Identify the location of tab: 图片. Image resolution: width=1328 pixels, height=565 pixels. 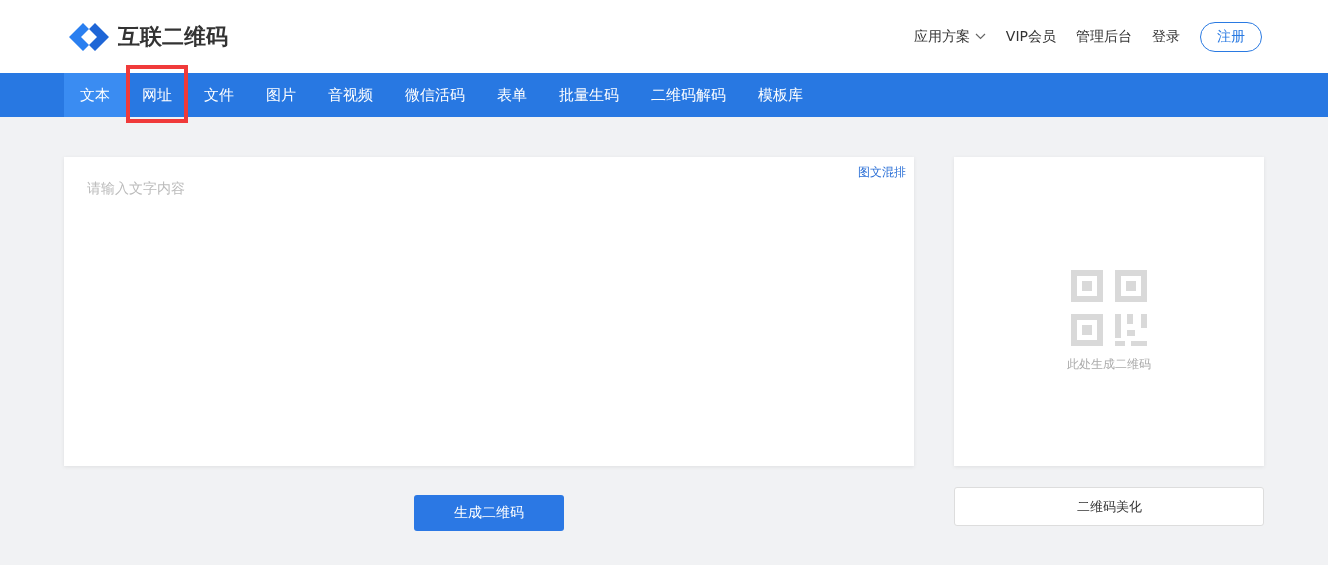
(281, 95).